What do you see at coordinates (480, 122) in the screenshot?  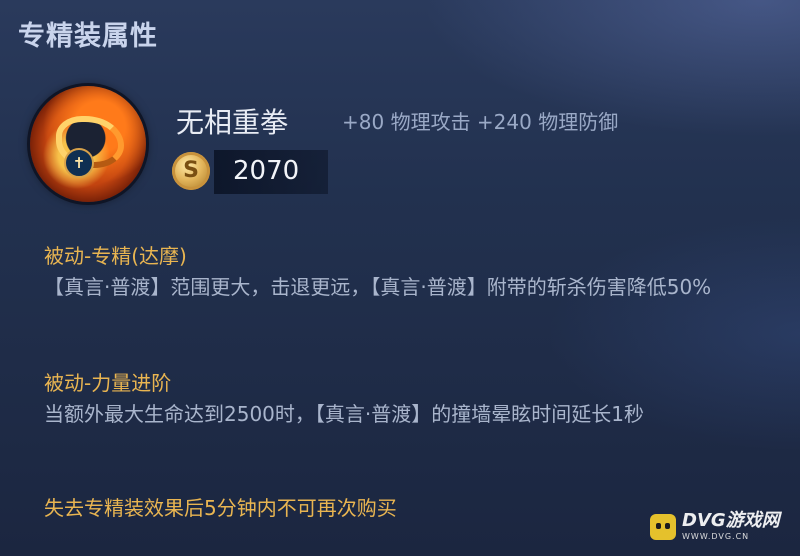 I see `item-stats: +80 物理攻击 +240 物理防御` at bounding box center [480, 122].